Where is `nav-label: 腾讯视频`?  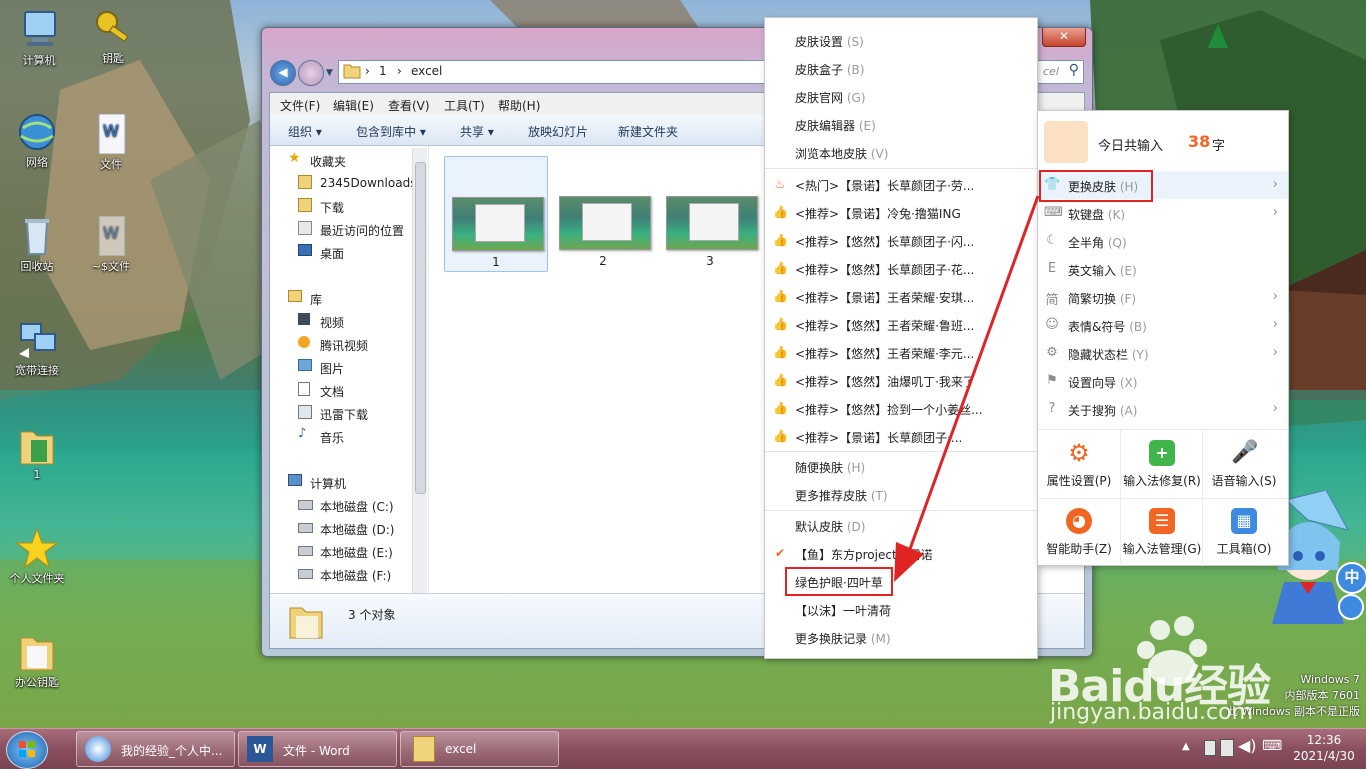
nav-label: 腾讯视频 is located at coordinates (344, 346).